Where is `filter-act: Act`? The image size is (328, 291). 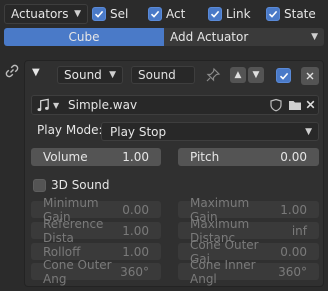 filter-act: Act is located at coordinates (166, 14).